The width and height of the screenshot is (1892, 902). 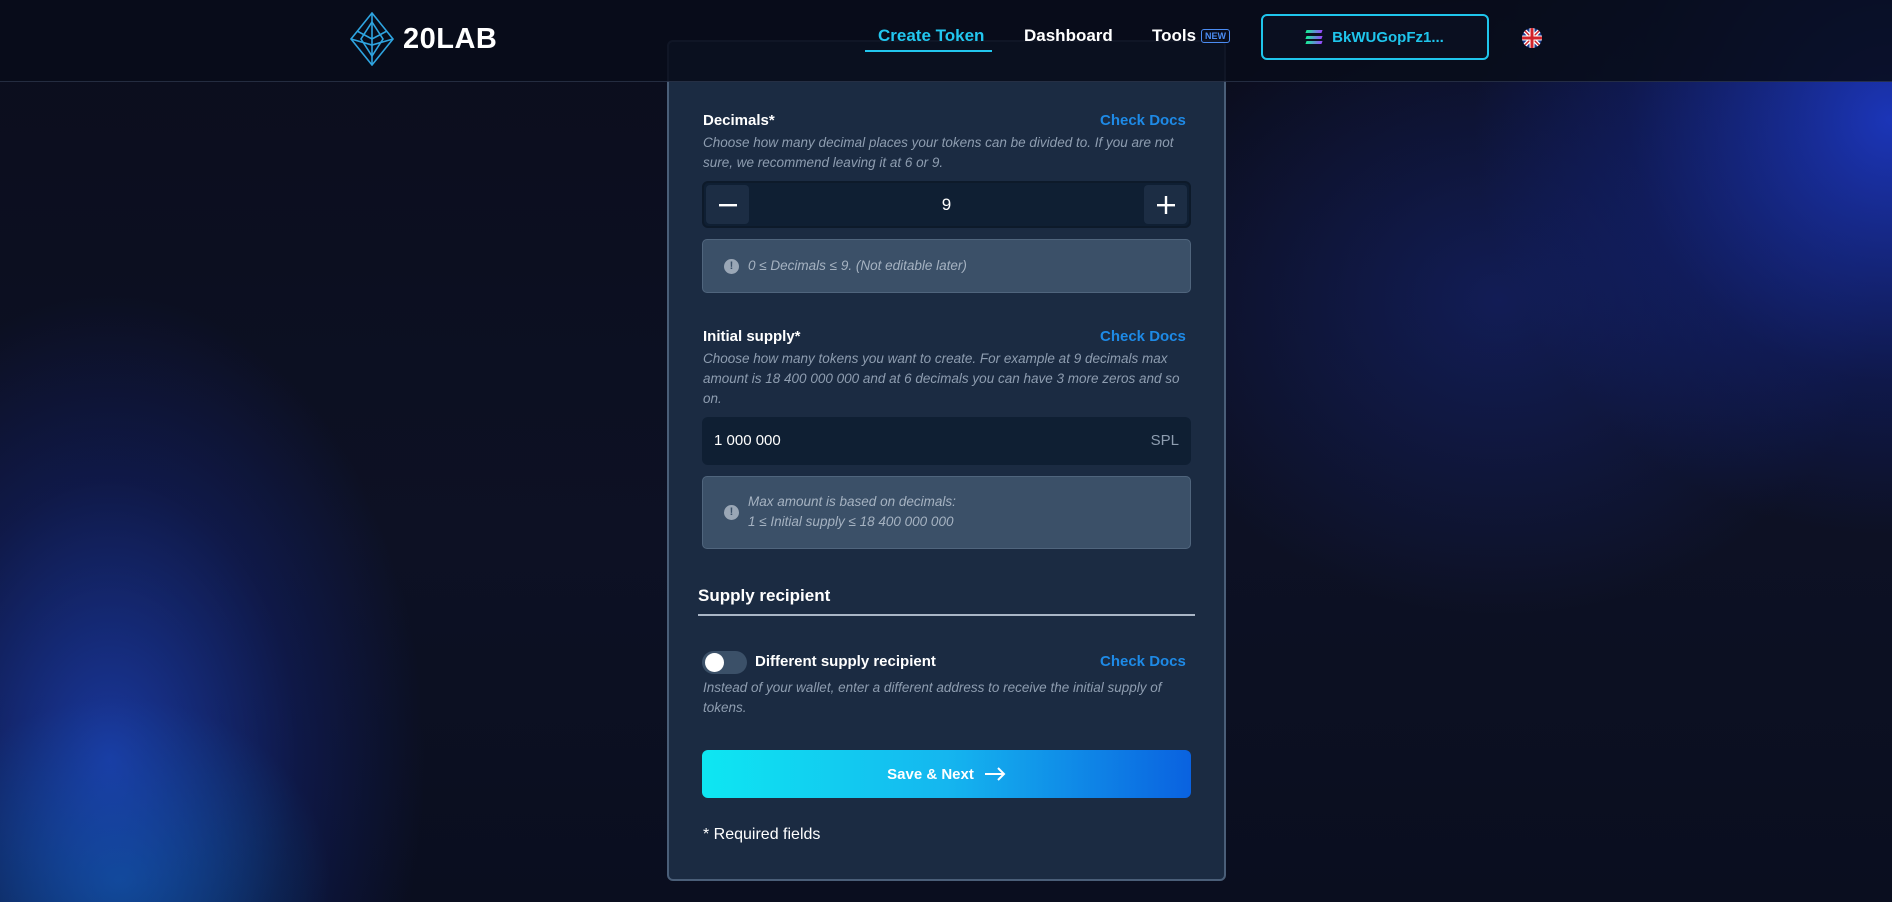 What do you see at coordinates (1068, 36) in the screenshot?
I see `nav-dashboard: Dashboard` at bounding box center [1068, 36].